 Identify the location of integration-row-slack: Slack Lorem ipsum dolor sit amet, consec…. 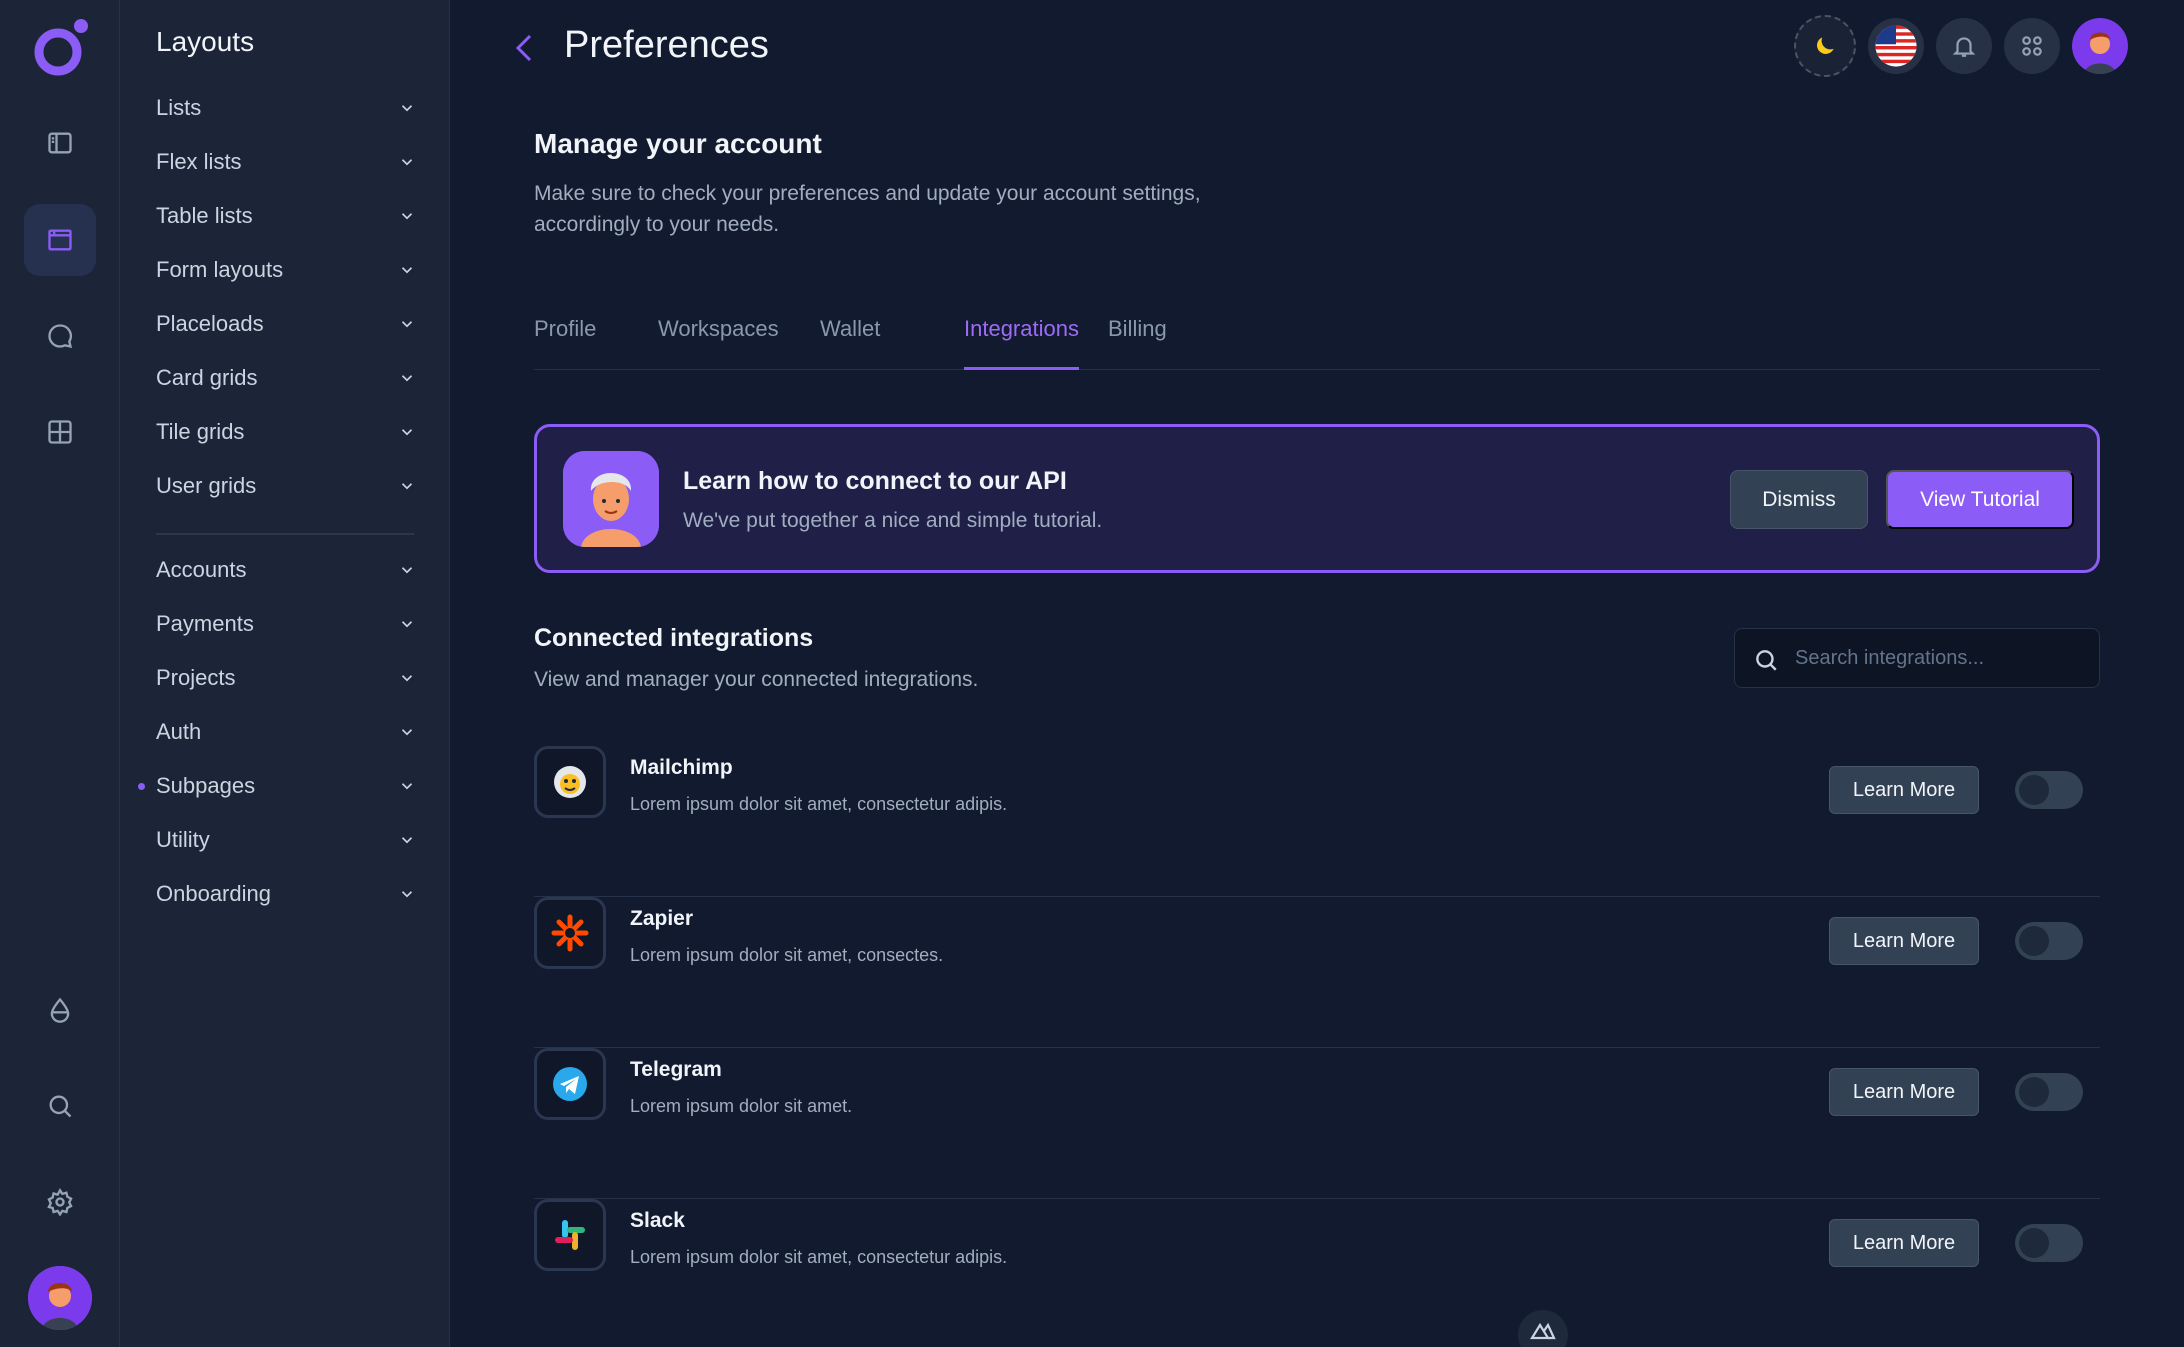
(1317, 1273).